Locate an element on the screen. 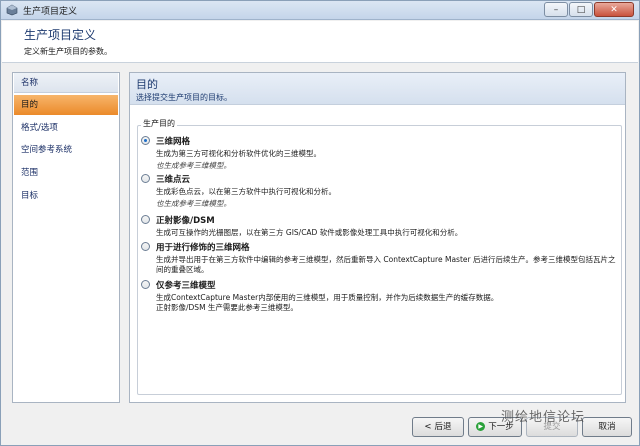 This screenshot has height=446, width=640. sidebar-item-purpose: 目的 is located at coordinates (66, 105).